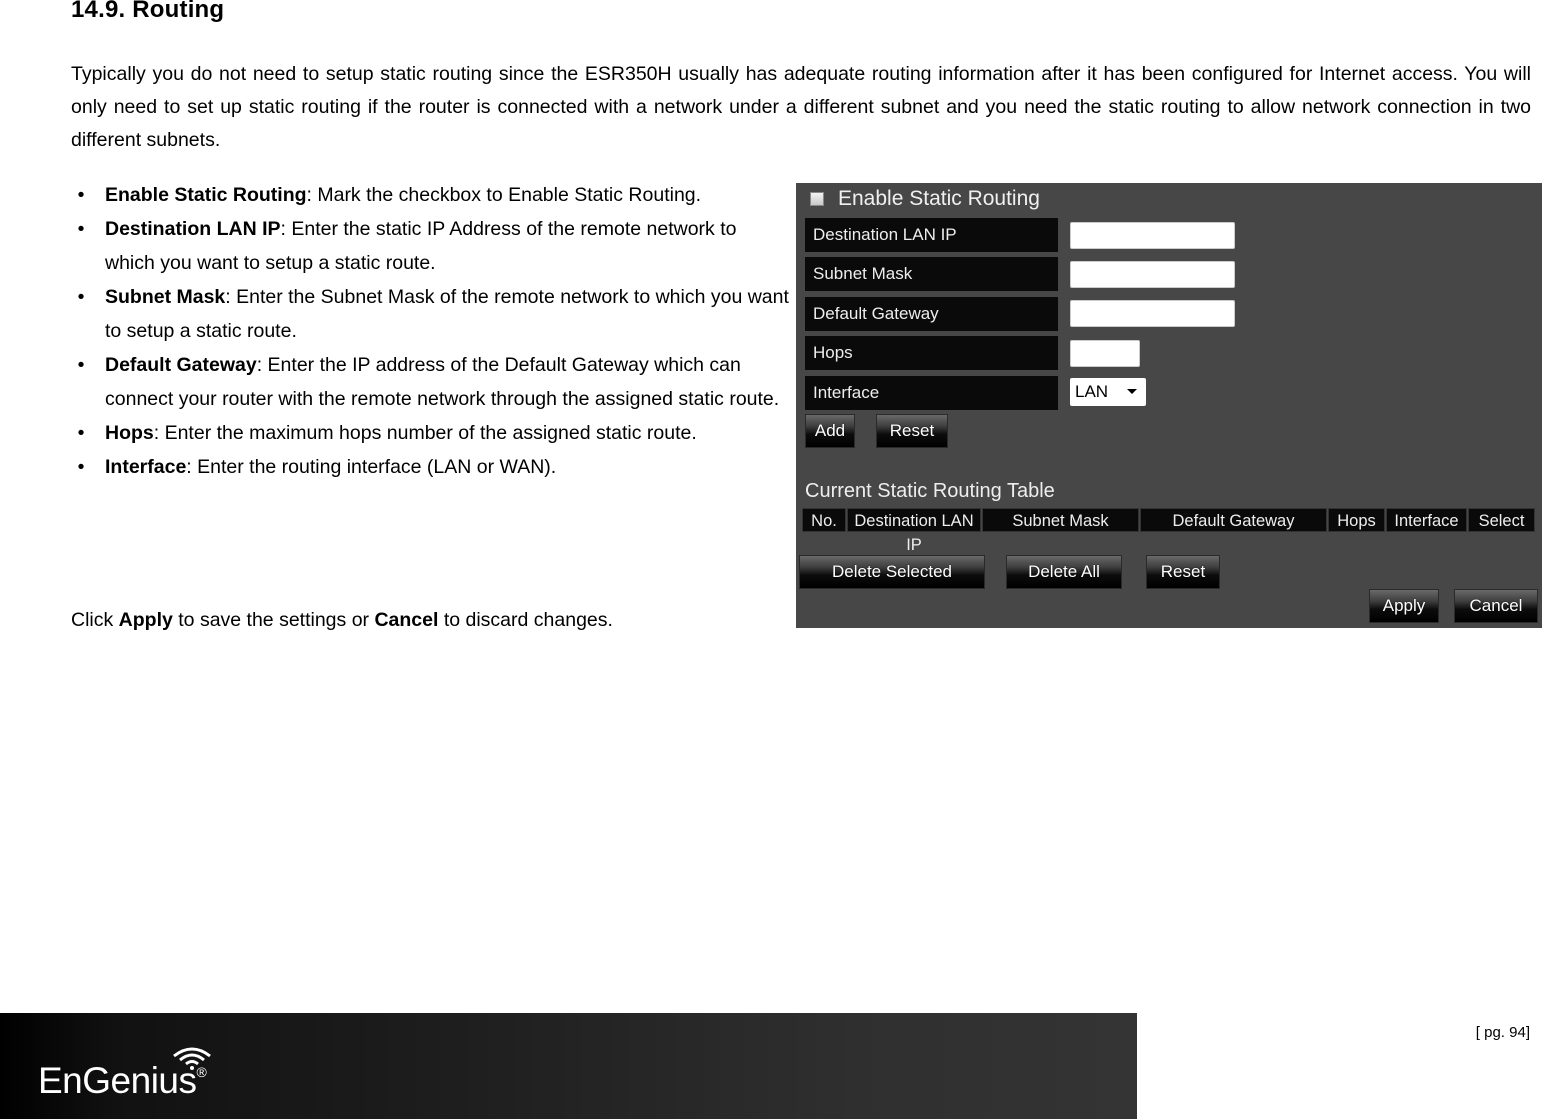 The width and height of the screenshot is (1542, 1119). Describe the element at coordinates (817, 199) in the screenshot. I see `enable-static-routing-checkbox` at that location.